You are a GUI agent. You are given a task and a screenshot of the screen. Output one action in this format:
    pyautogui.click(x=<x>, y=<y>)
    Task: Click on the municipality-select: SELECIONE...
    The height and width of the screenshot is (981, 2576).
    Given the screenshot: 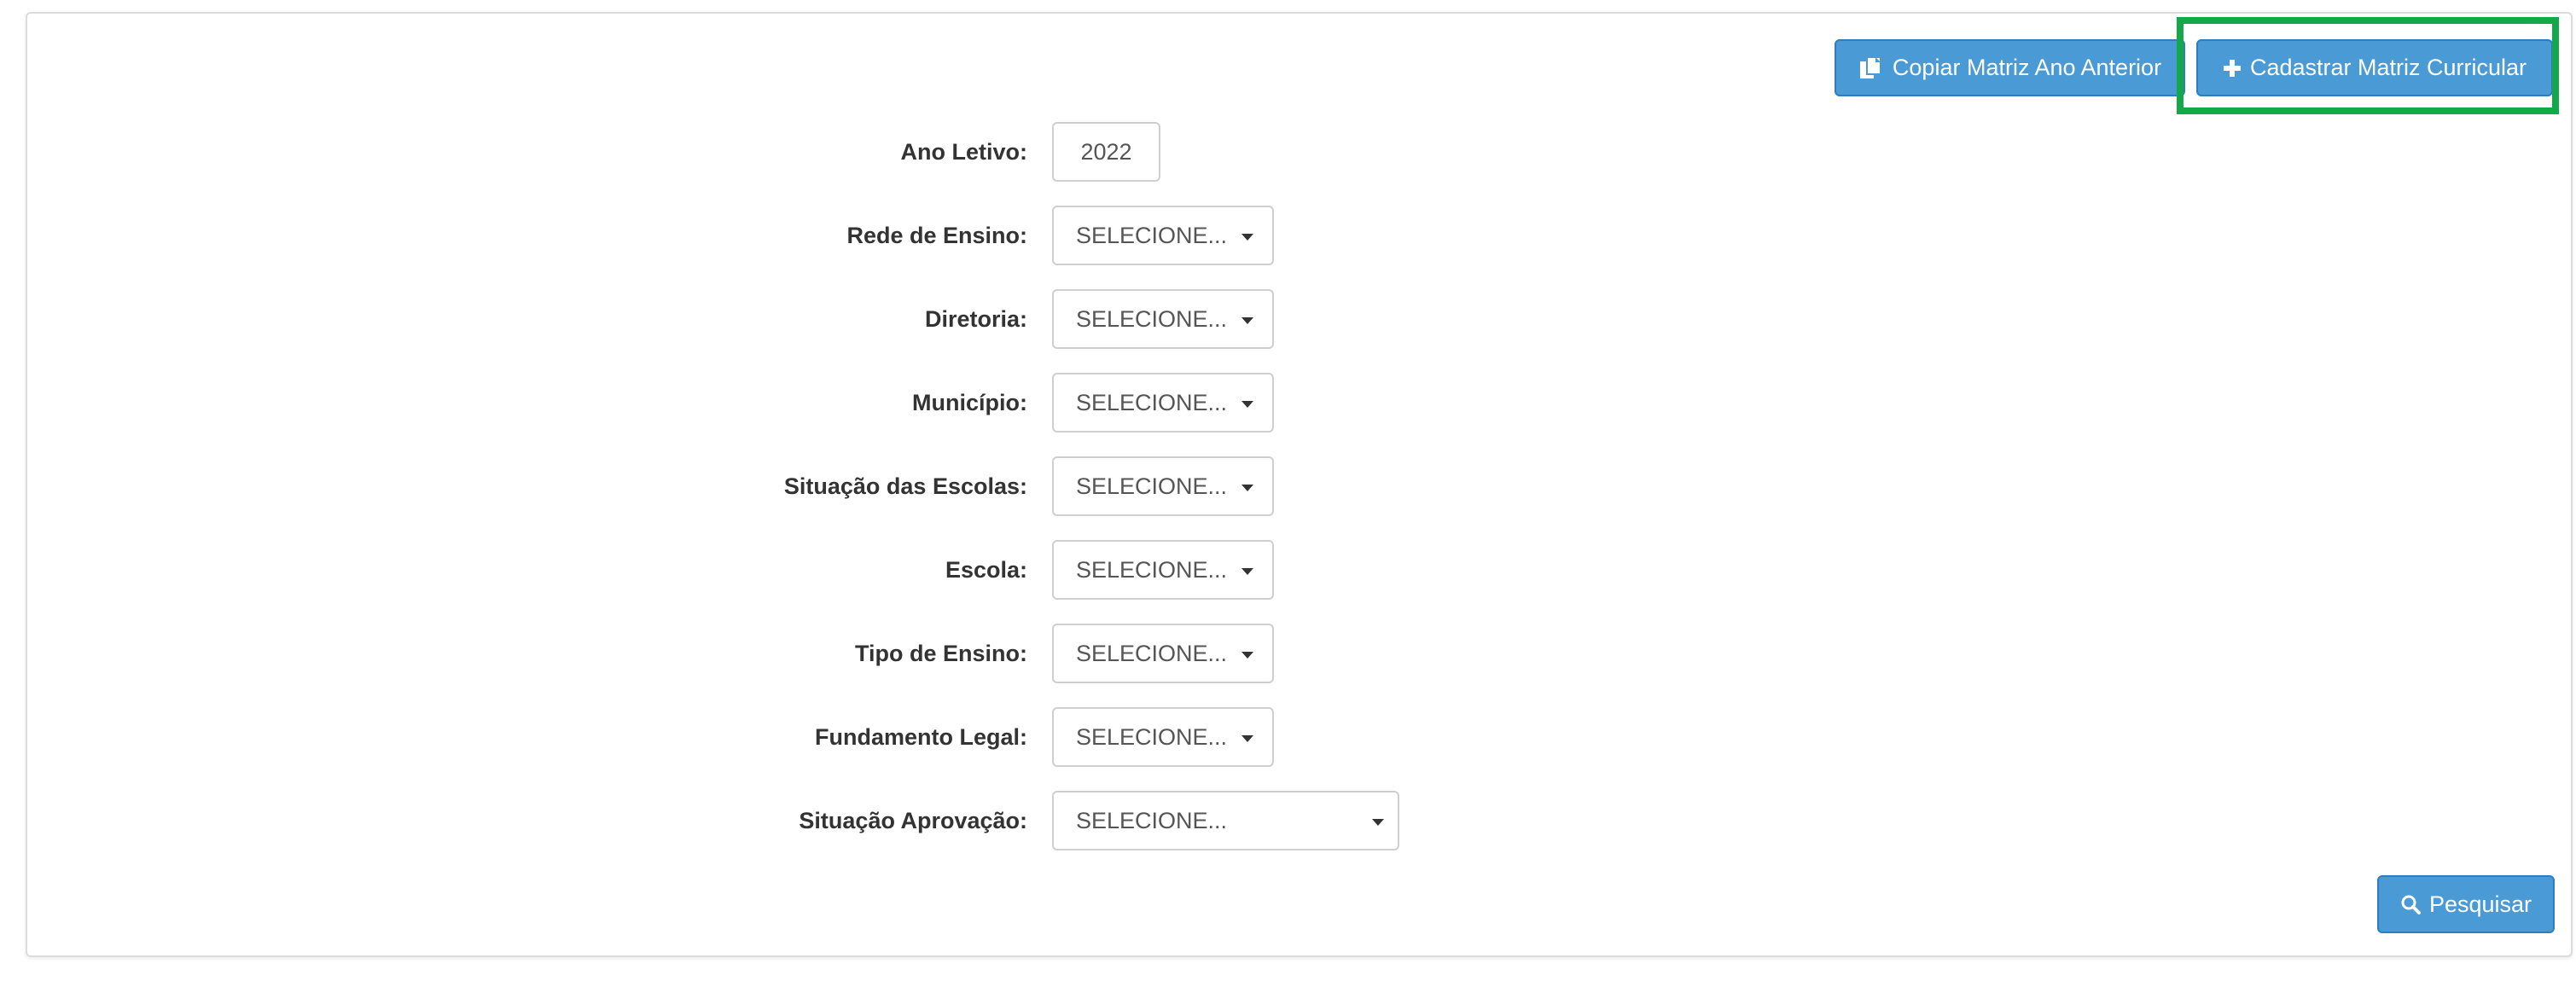 What is the action you would take?
    pyautogui.click(x=1163, y=402)
    